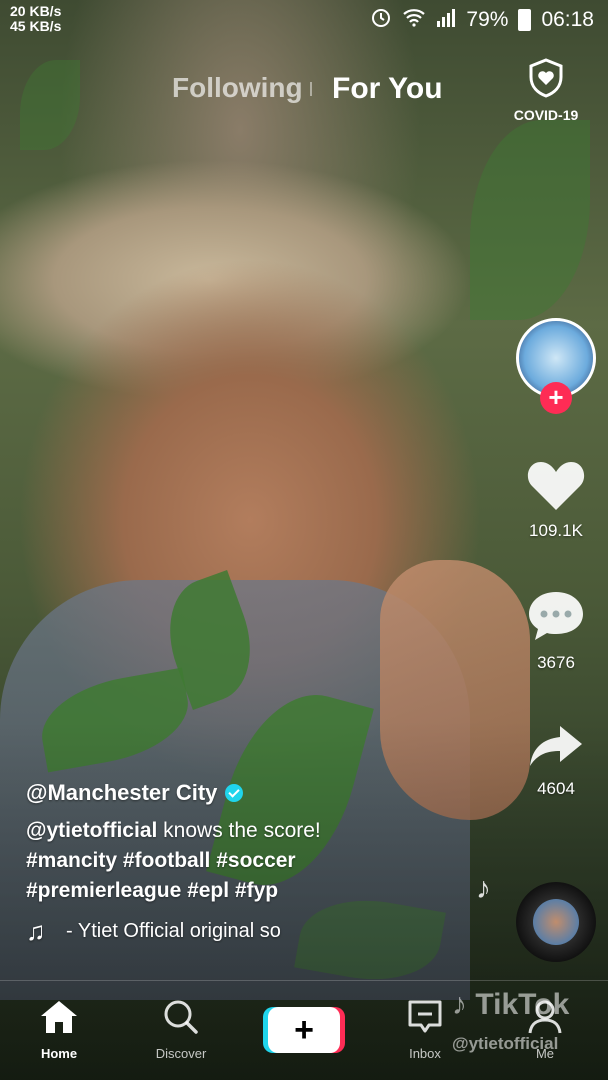 The image size is (608, 1080). I want to click on tiktok-logo-icon: ♪, so click(459, 1004).